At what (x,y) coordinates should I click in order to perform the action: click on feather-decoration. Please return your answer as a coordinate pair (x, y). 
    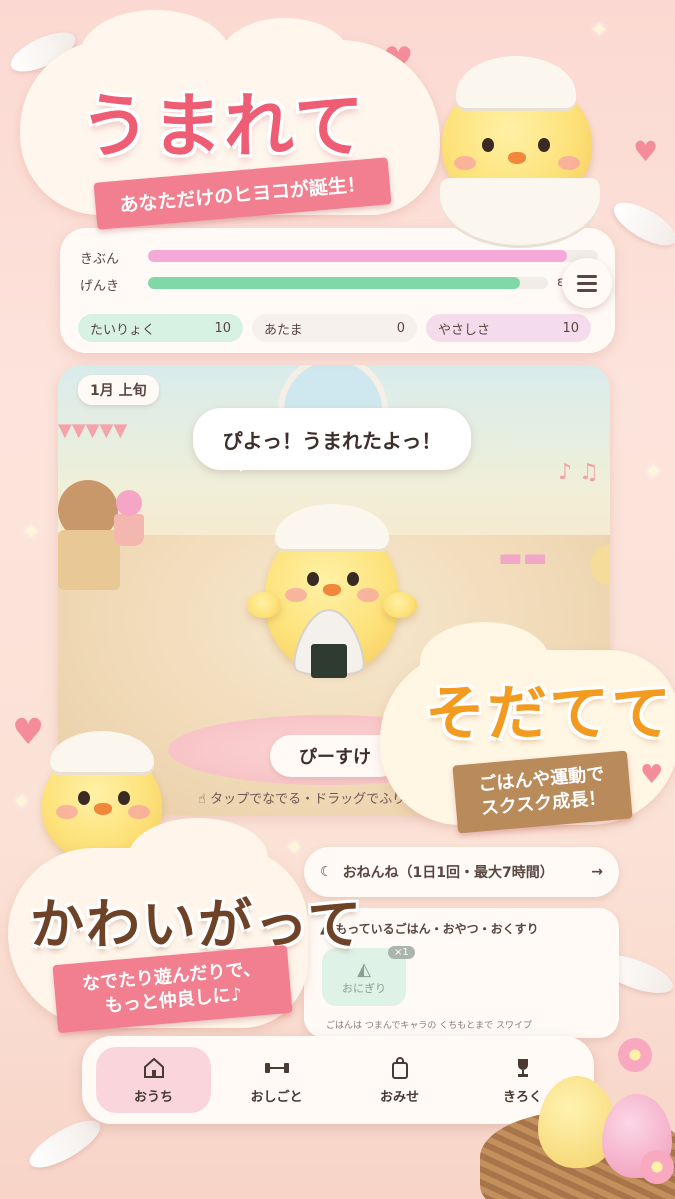
    Looking at the image, I should click on (65, 1144).